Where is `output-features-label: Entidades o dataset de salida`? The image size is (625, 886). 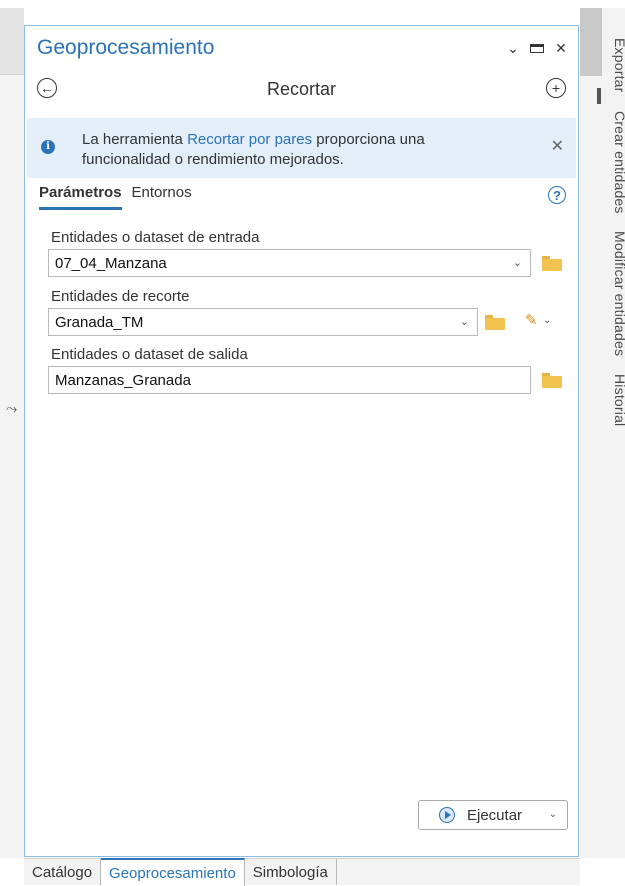 output-features-label: Entidades o dataset de salida is located at coordinates (149, 354).